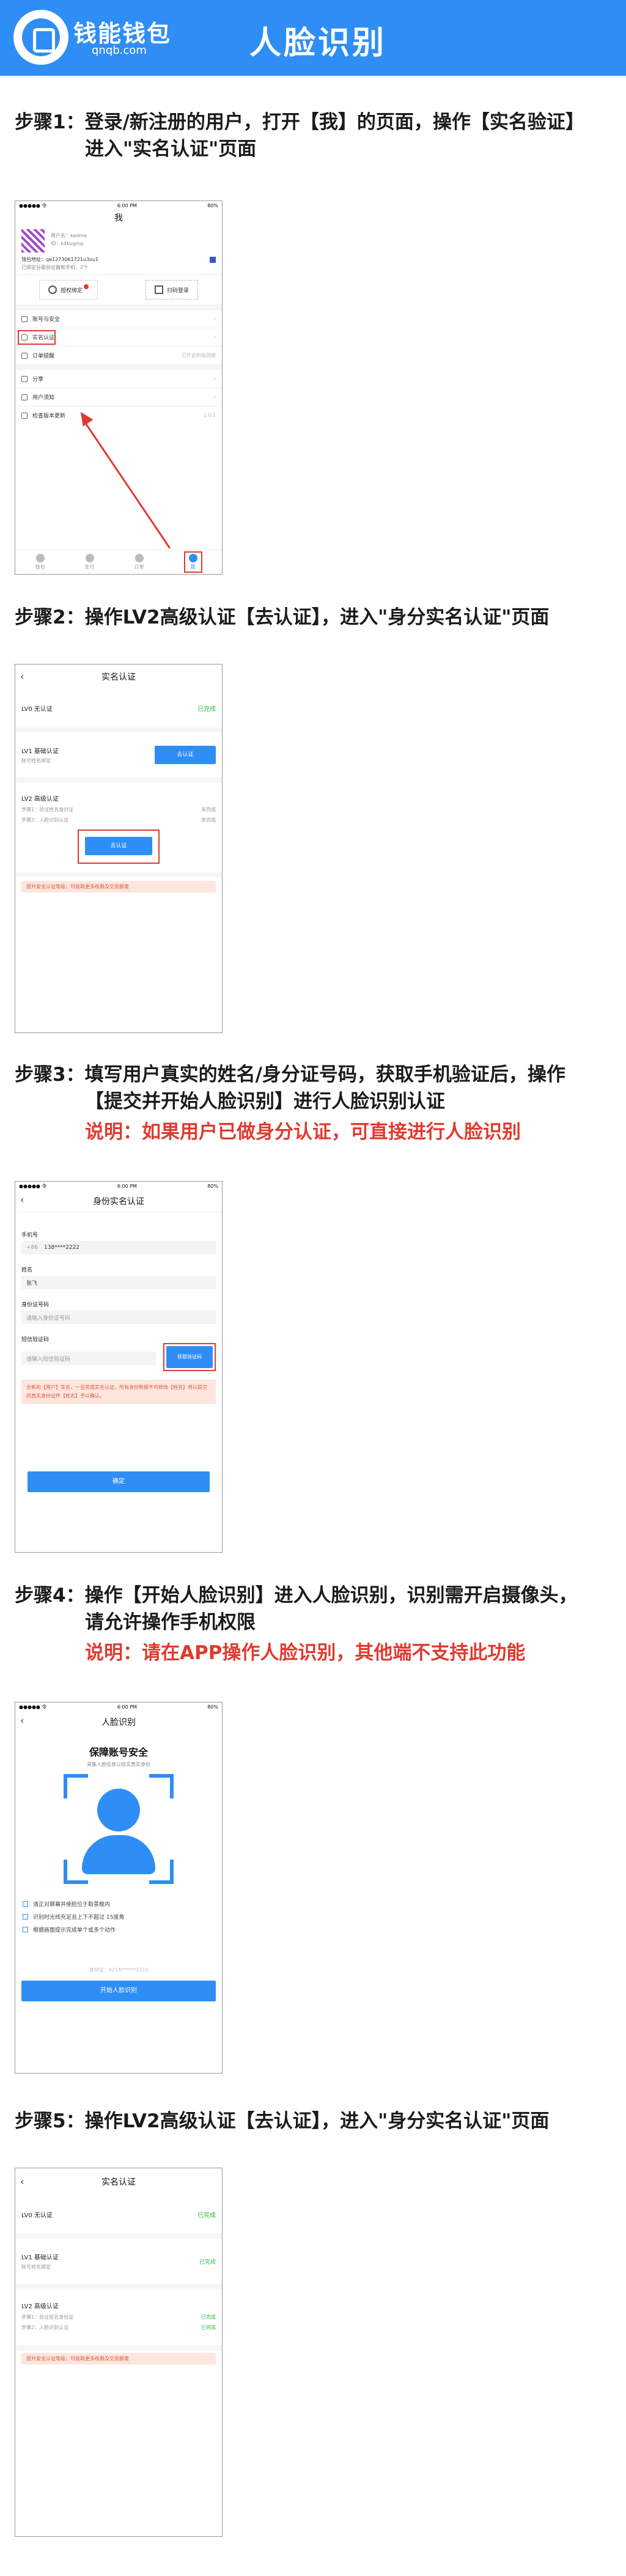  What do you see at coordinates (24, 355) in the screenshot?
I see `bell-icon` at bounding box center [24, 355].